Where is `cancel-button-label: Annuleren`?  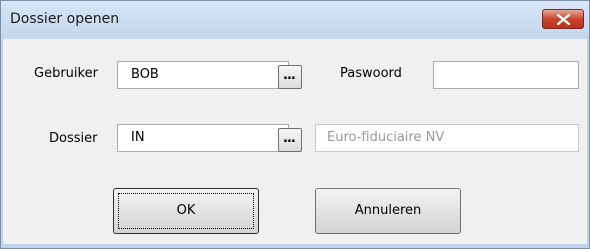
cancel-button-label: Annuleren is located at coordinates (388, 210).